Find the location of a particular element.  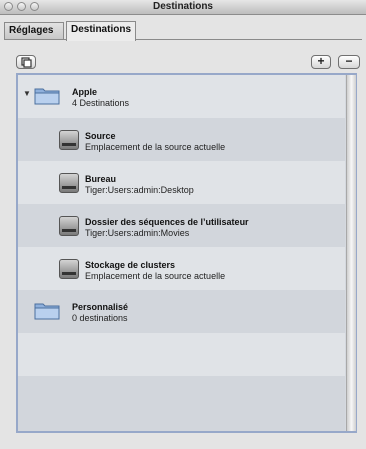

group-row-apple: ▼ Apple 4 Destinations is located at coordinates (181, 96).